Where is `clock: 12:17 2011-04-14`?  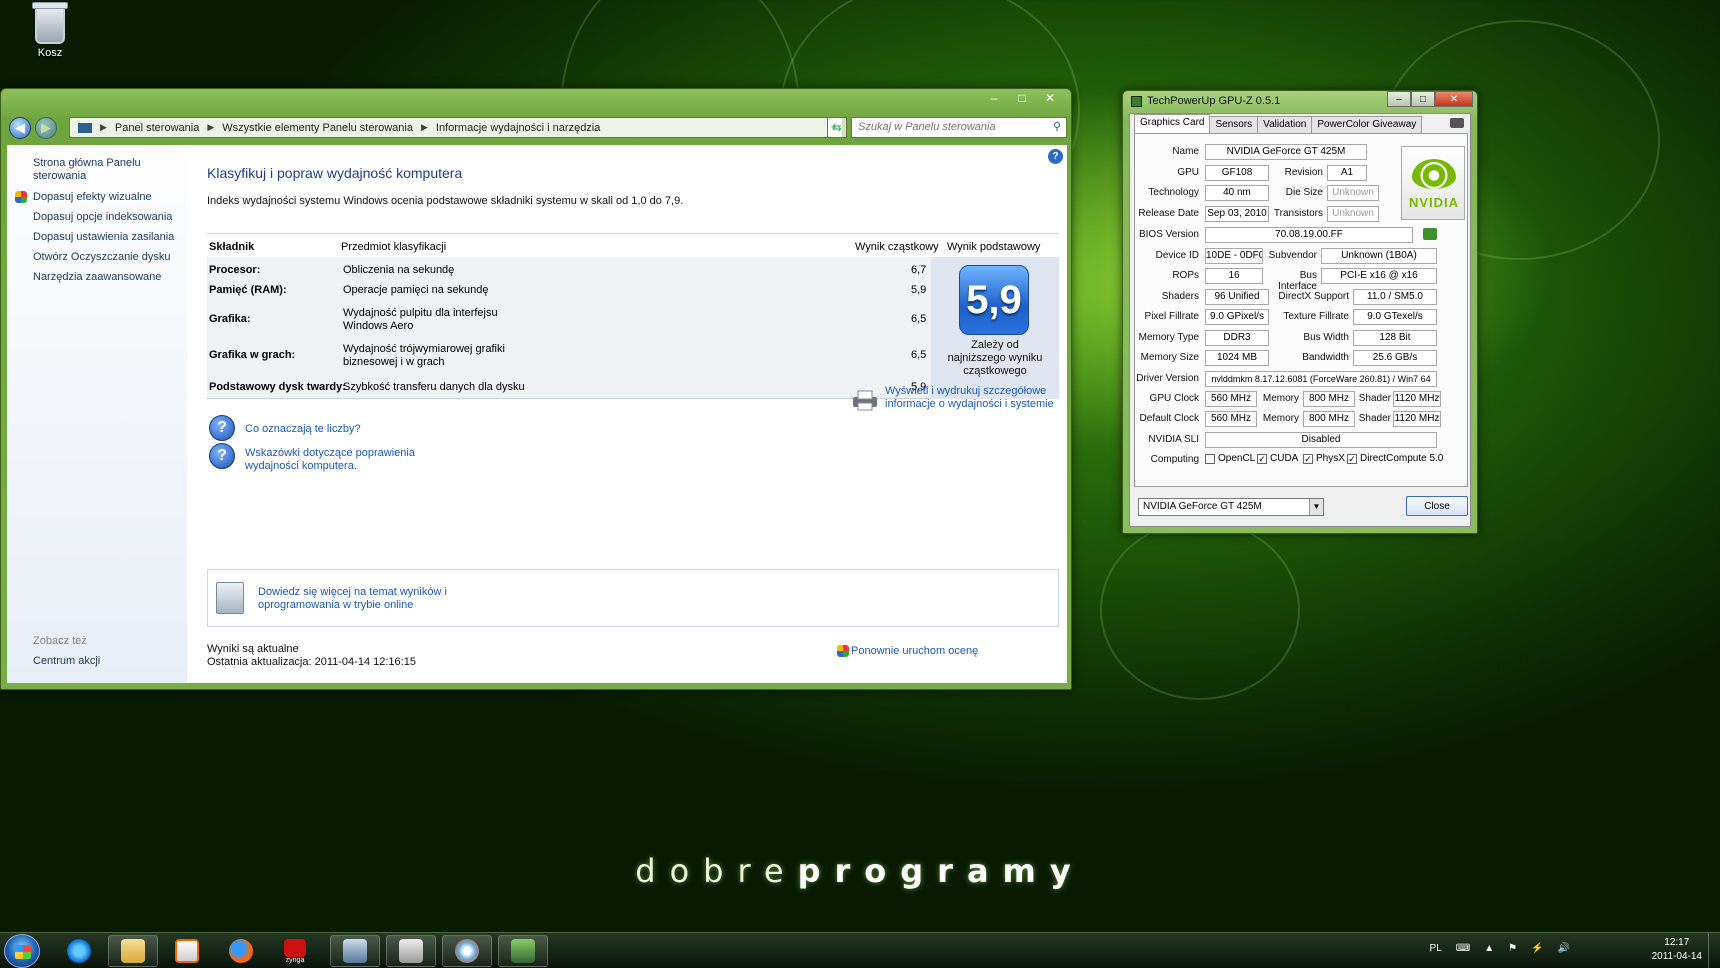 clock: 12:17 2011-04-14 is located at coordinates (1677, 950).